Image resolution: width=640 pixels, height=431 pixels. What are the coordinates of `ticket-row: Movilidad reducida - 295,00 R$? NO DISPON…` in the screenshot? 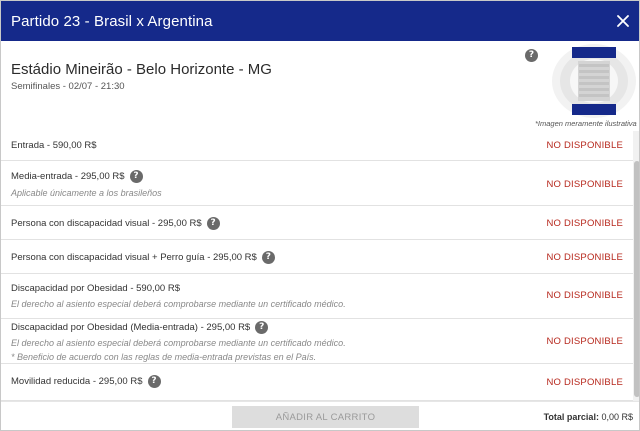 It's located at (317, 382).